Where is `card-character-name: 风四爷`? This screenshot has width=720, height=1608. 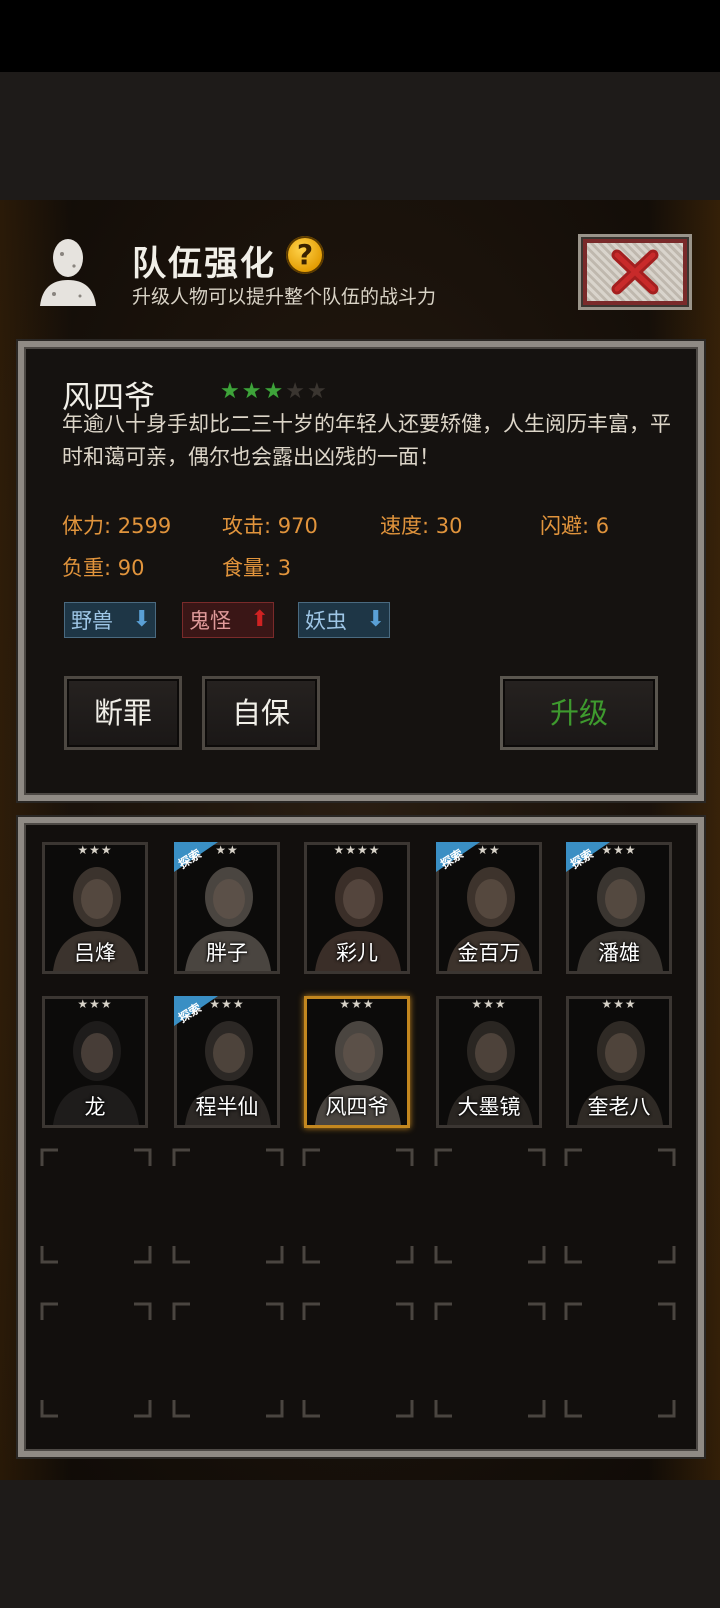
card-character-name: 风四爷 is located at coordinates (357, 1107).